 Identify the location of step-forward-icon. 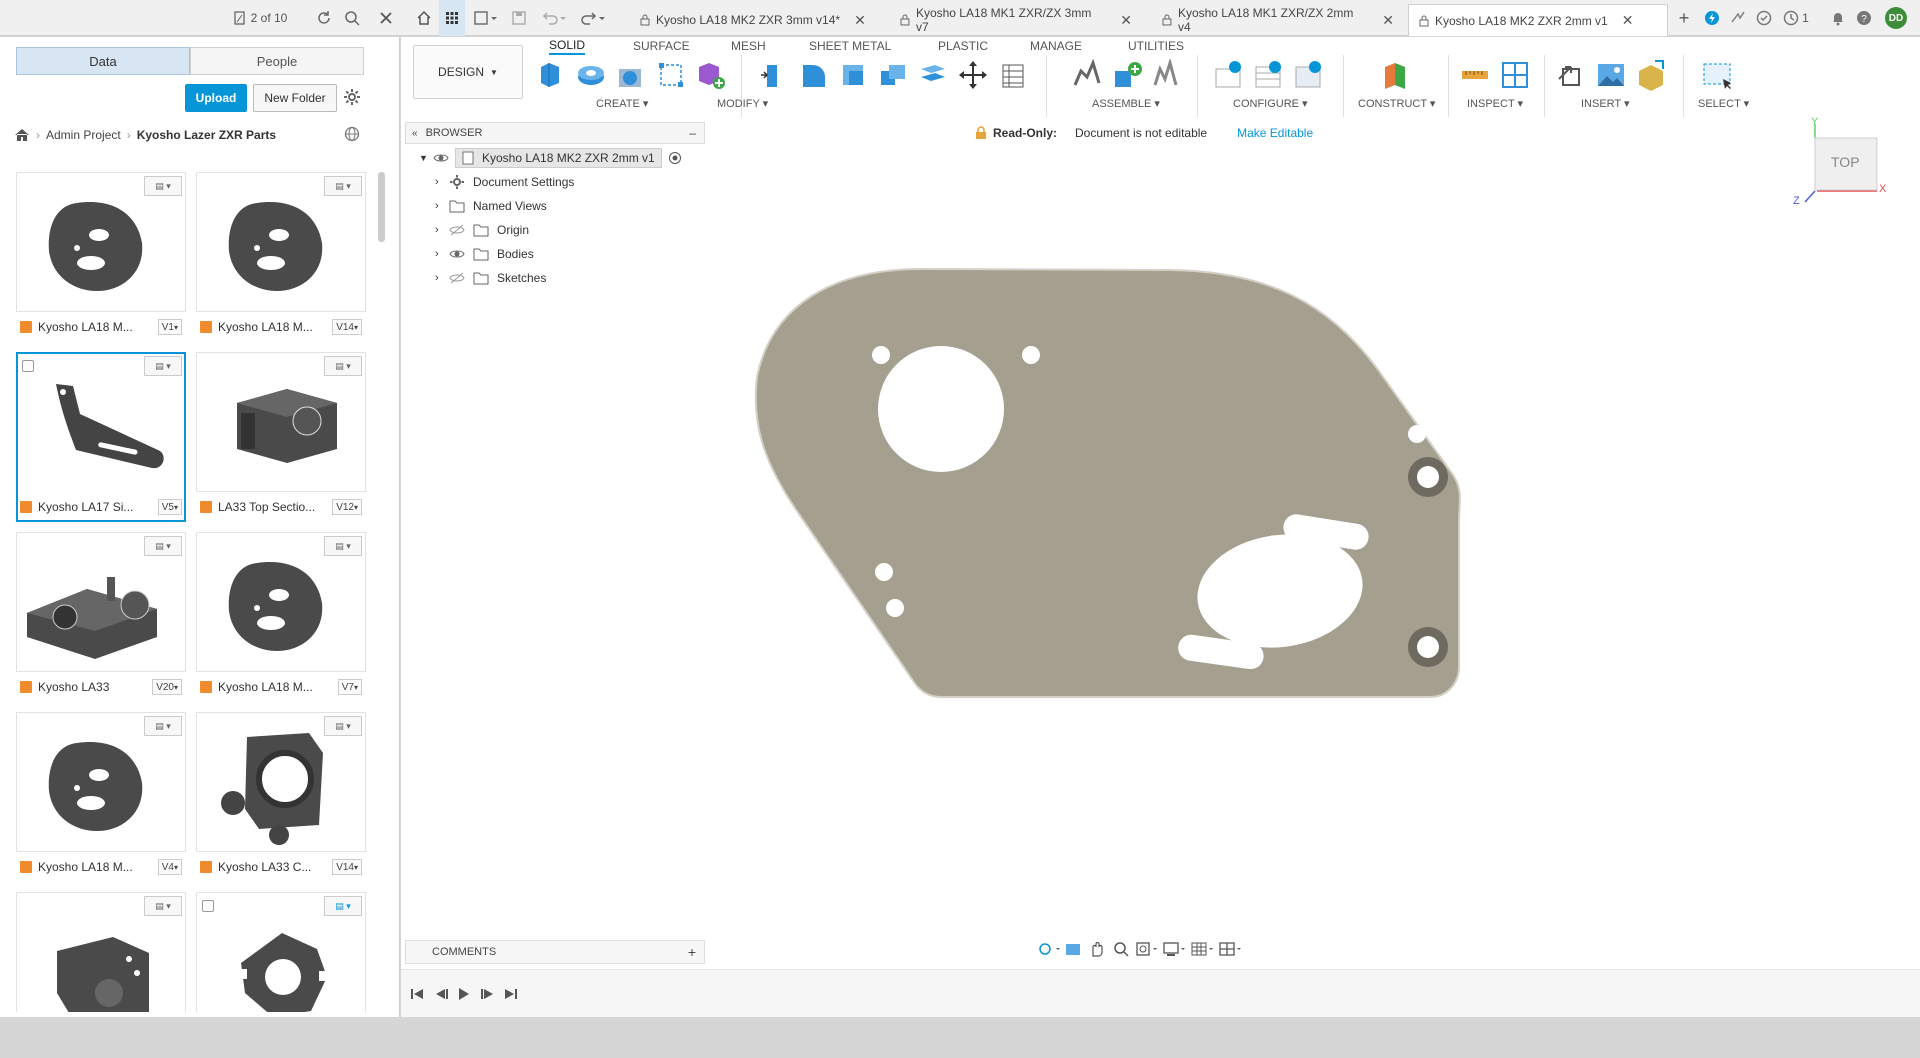
(487, 994).